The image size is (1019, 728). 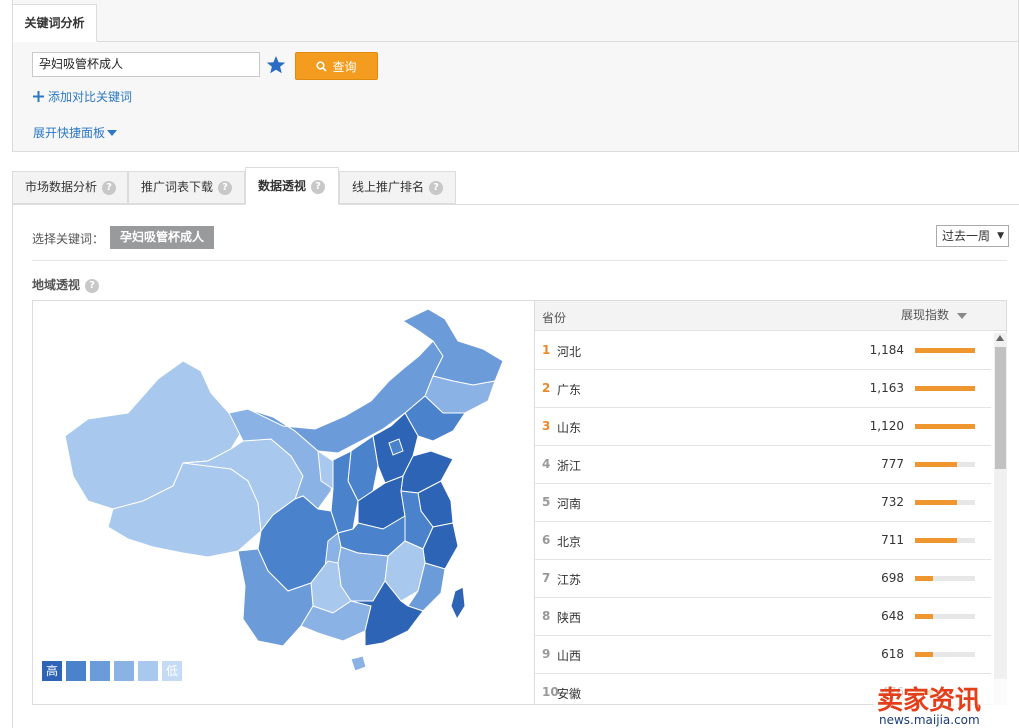 What do you see at coordinates (515, 186) in the screenshot?
I see `sub-tabs: 市场数据分析? 推广词表下载? 数据透视? 线上推广排名?` at bounding box center [515, 186].